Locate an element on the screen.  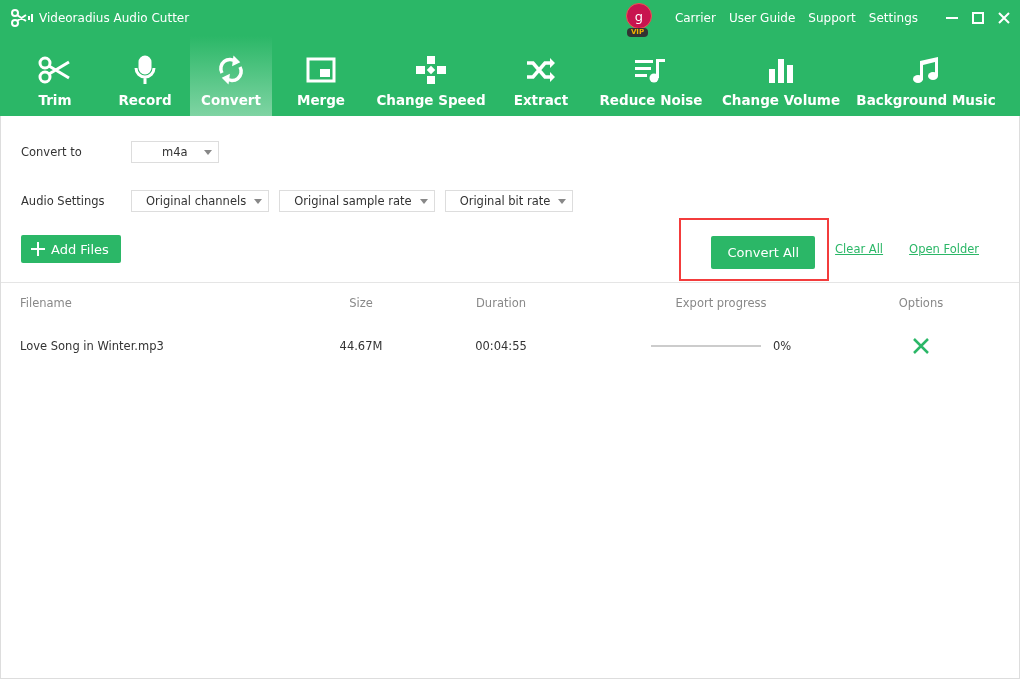
remove-icon is located at coordinates (921, 346).